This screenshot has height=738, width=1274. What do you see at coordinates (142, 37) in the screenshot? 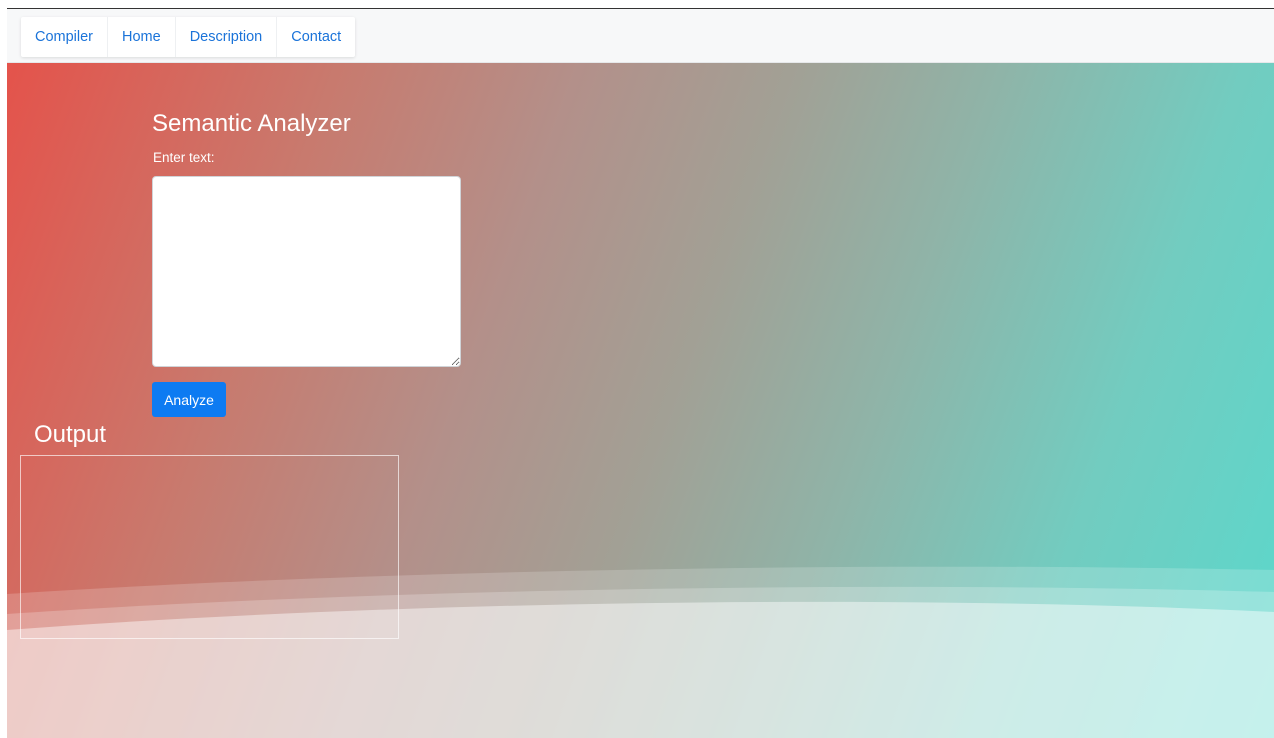
I see `nav-item-home: Home` at bounding box center [142, 37].